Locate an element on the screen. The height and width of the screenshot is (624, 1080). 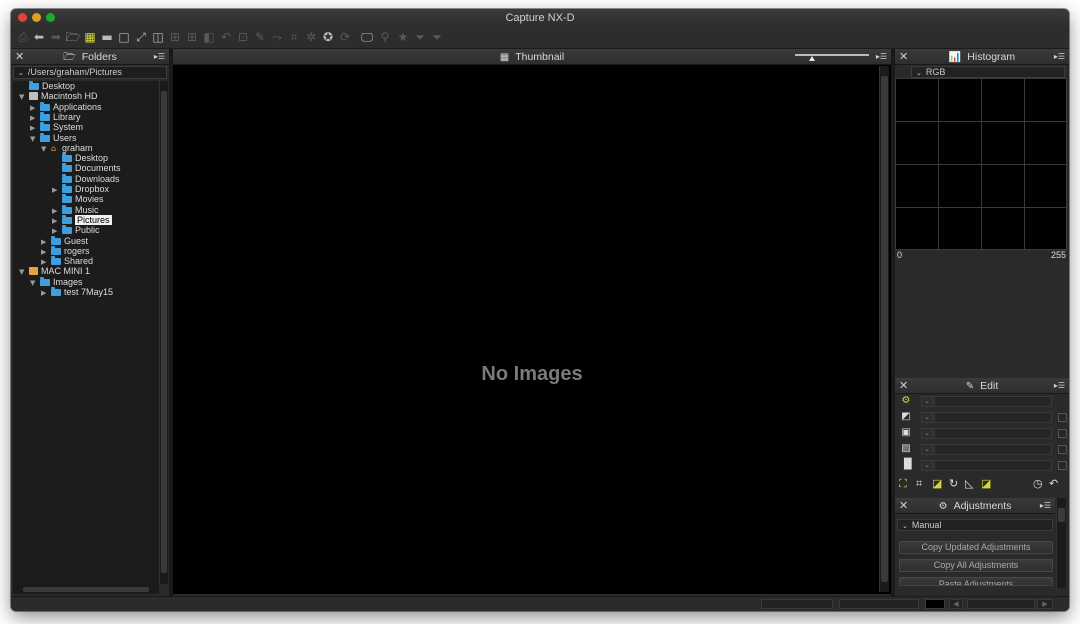
straighten-icon: ◺ is located at coordinates (969, 483).